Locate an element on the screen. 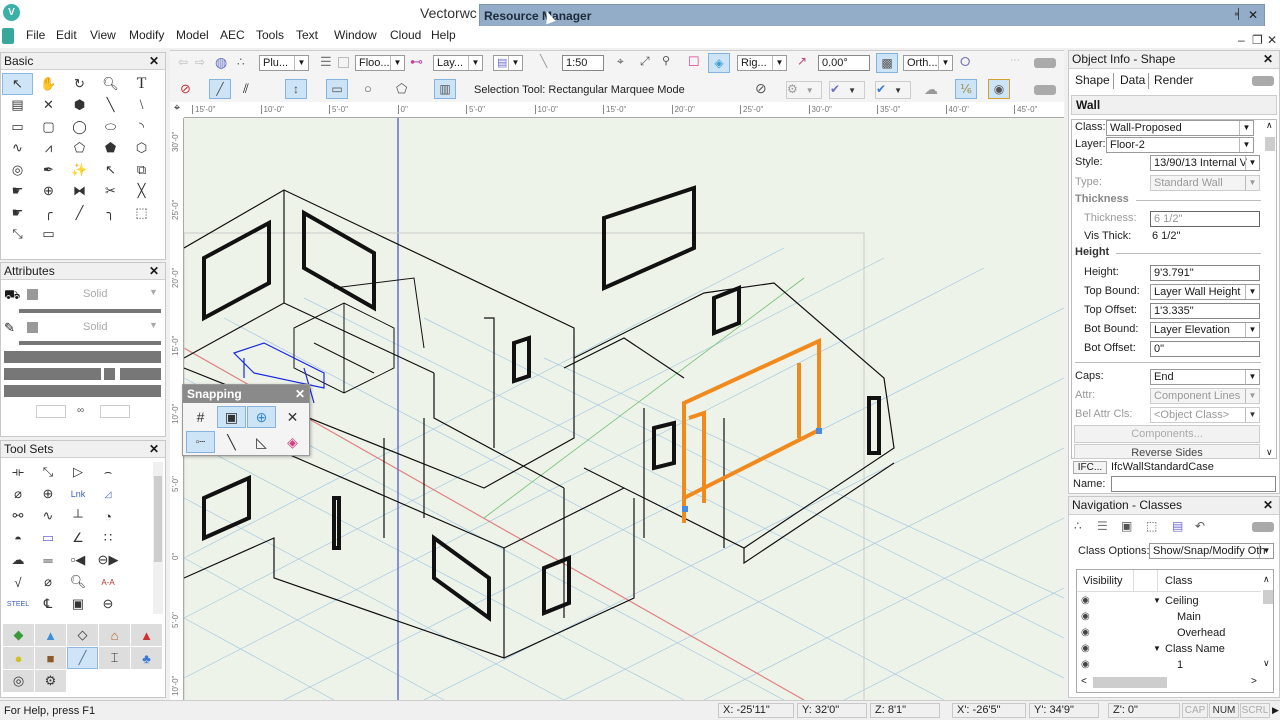 Image resolution: width=1280 pixels, height=720 pixels. snap-to-grid-button: # is located at coordinates (200, 417).